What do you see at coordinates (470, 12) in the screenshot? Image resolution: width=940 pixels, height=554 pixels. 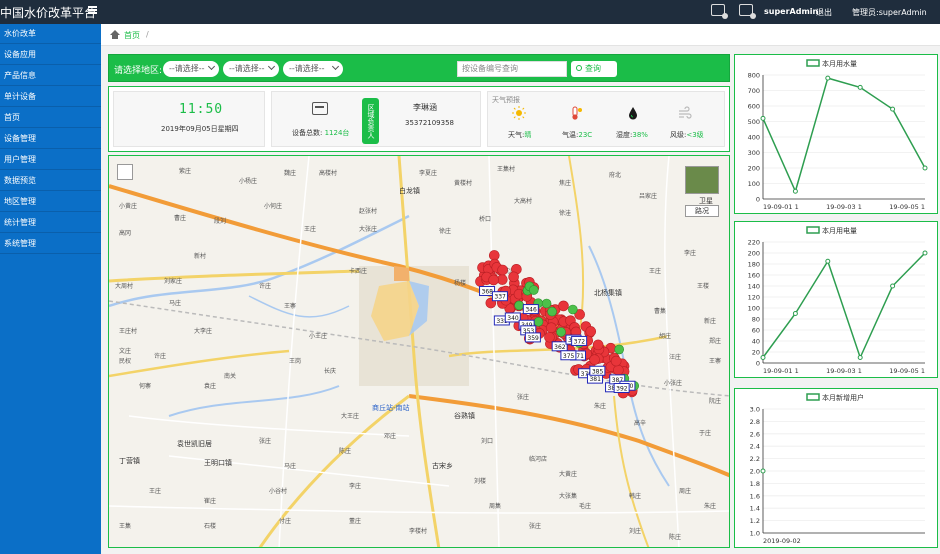 I see `top-bar: 中国水价改革平台 superAdmin 退出 管理员:superAdmin` at bounding box center [470, 12].